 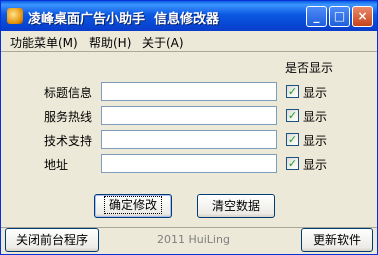 I want to click on service-hotline-label: 服务热线, so click(x=68, y=117).